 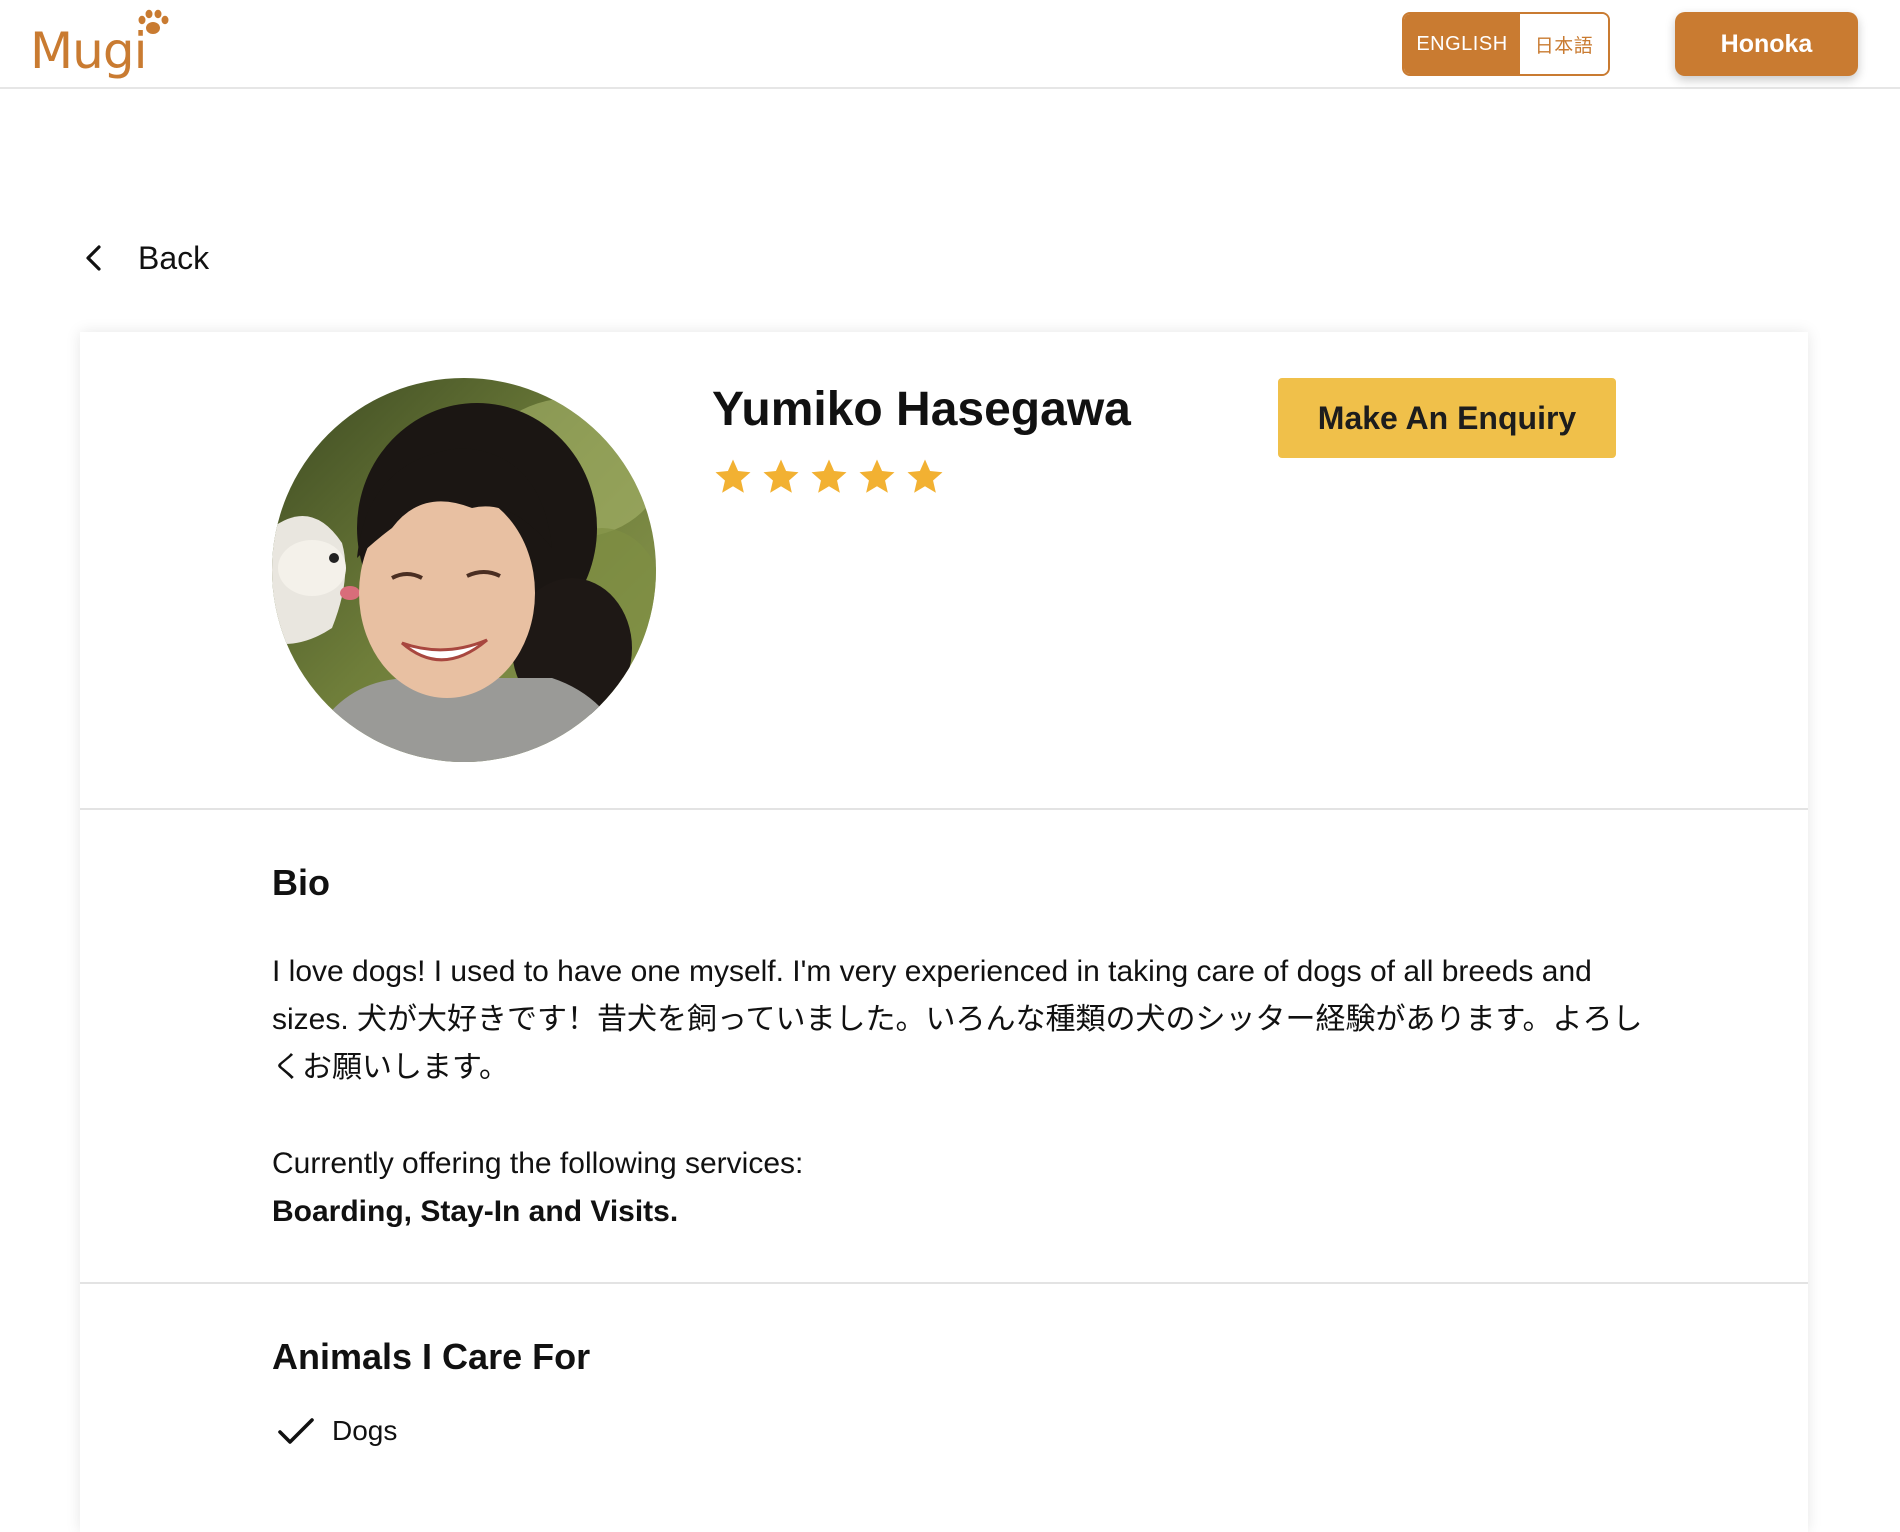 What do you see at coordinates (1447, 418) in the screenshot?
I see `make-enquiry-button: Make An Enquiry` at bounding box center [1447, 418].